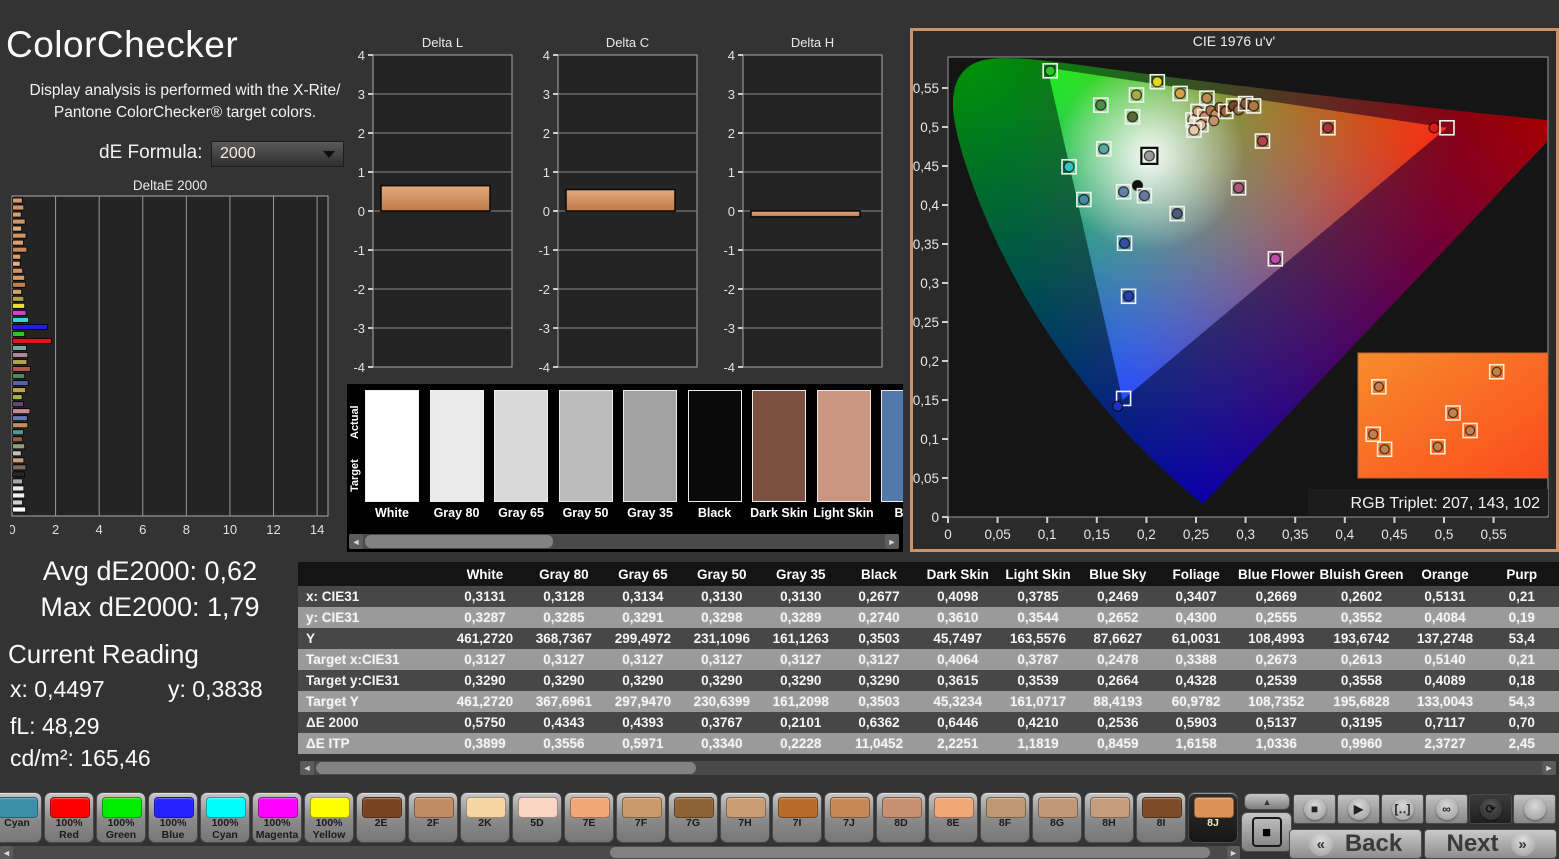 This screenshot has height=859, width=1559. Describe the element at coordinates (317, 529) in the screenshot. I see `svg-text: 14` at that location.